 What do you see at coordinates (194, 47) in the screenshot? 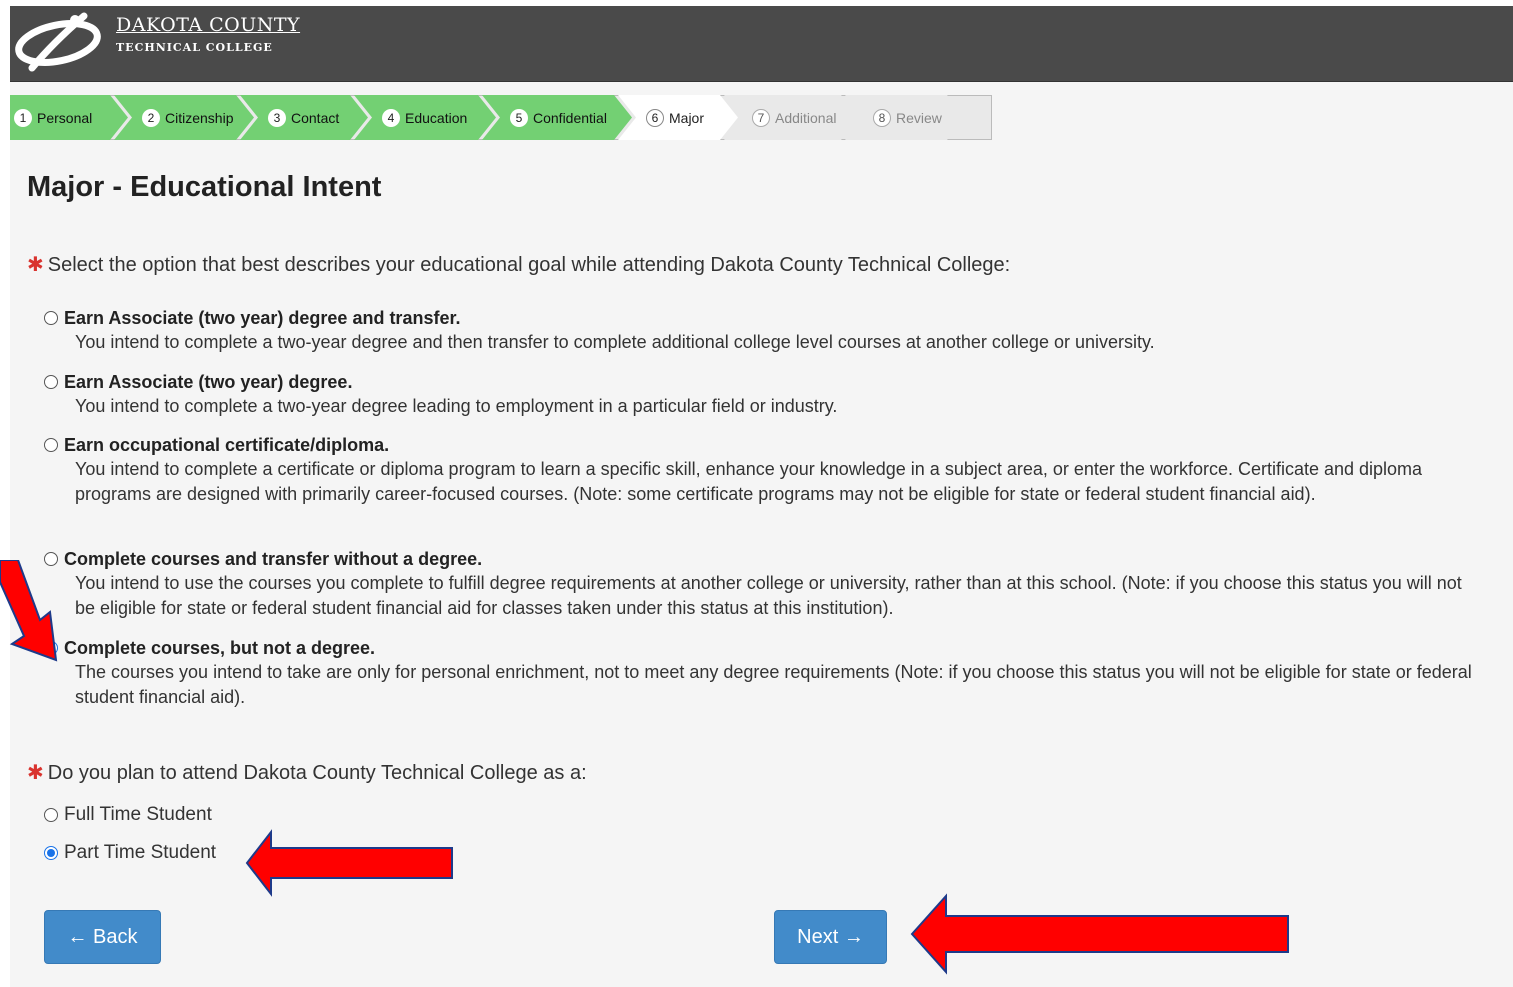
I see `logo-subtitle: TECHNICAL COLLEGE` at bounding box center [194, 47].